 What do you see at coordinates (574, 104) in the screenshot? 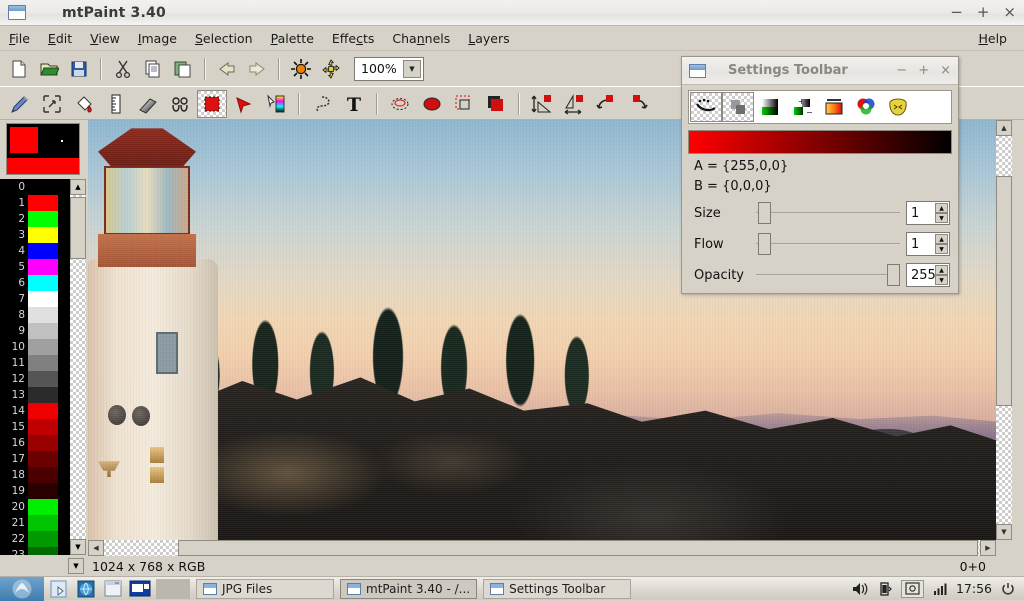
I see `flip-horizontally-icon` at bounding box center [574, 104].